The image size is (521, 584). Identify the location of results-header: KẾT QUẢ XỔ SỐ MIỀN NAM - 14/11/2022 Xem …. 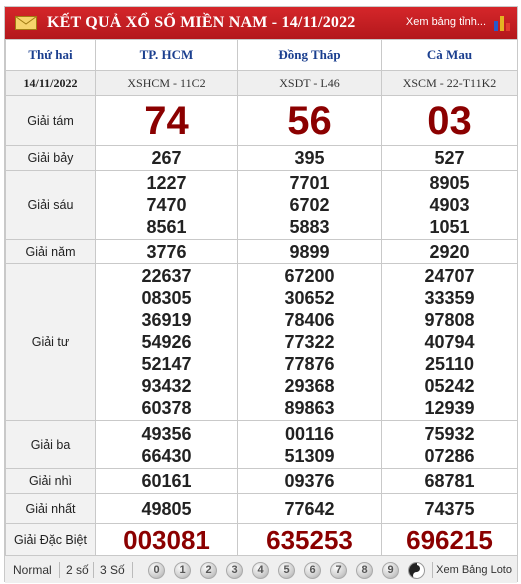
(261, 23).